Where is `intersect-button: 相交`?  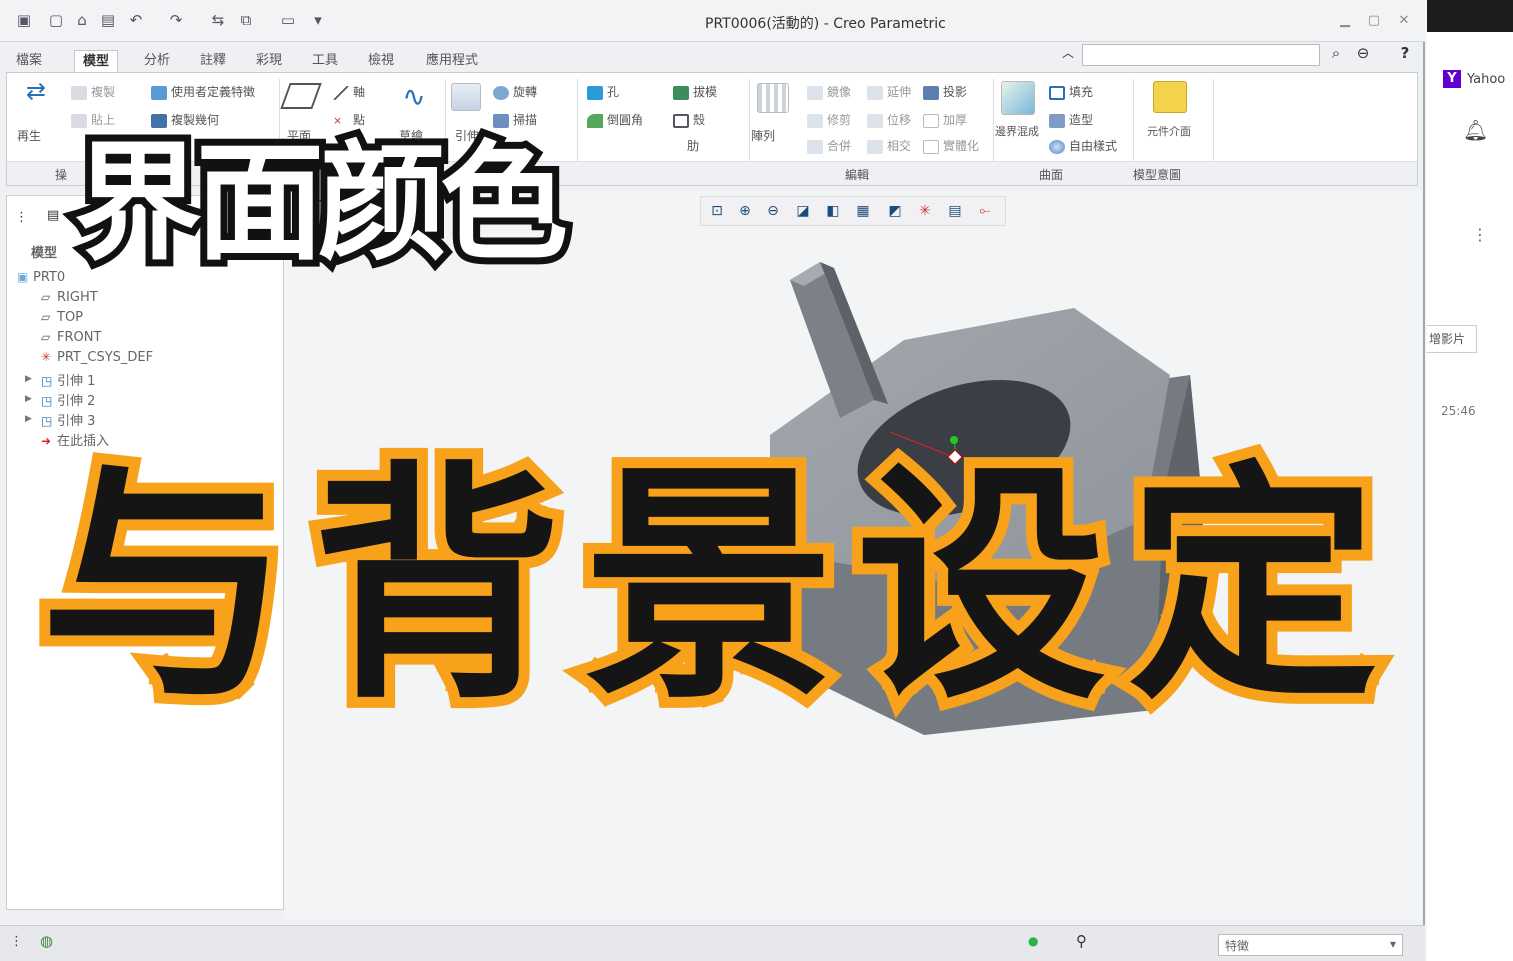 intersect-button: 相交 is located at coordinates (899, 146).